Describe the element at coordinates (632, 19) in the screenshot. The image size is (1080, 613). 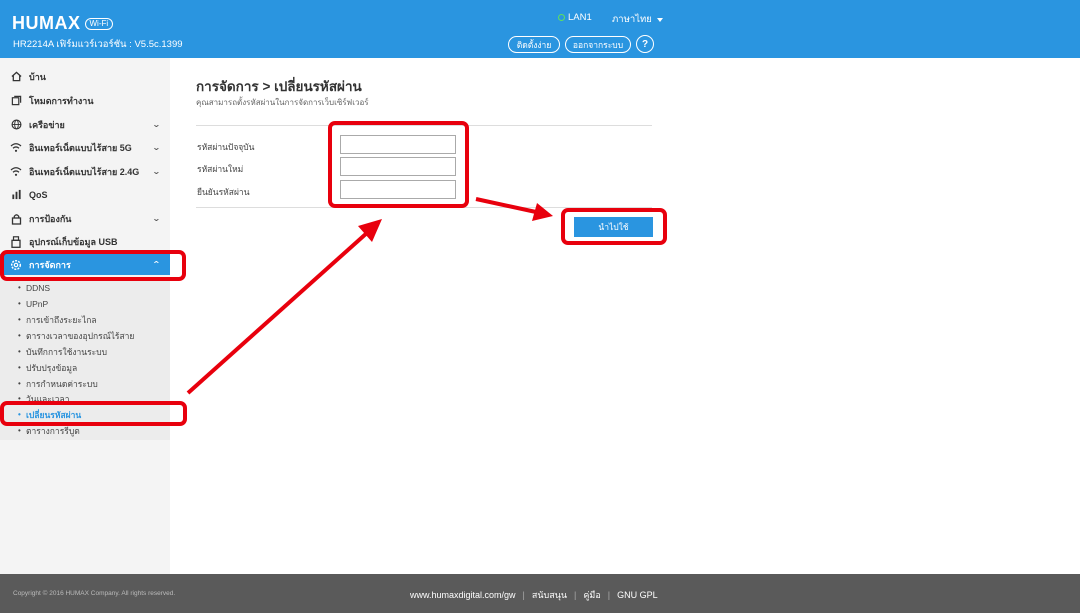
I see `language-label: ภาษาไทย` at that location.